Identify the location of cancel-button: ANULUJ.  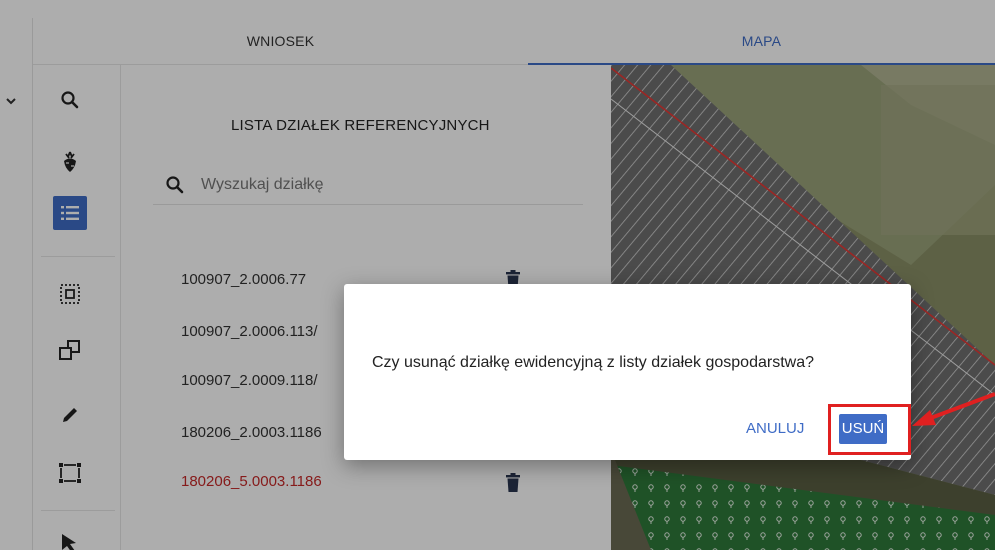
(775, 429).